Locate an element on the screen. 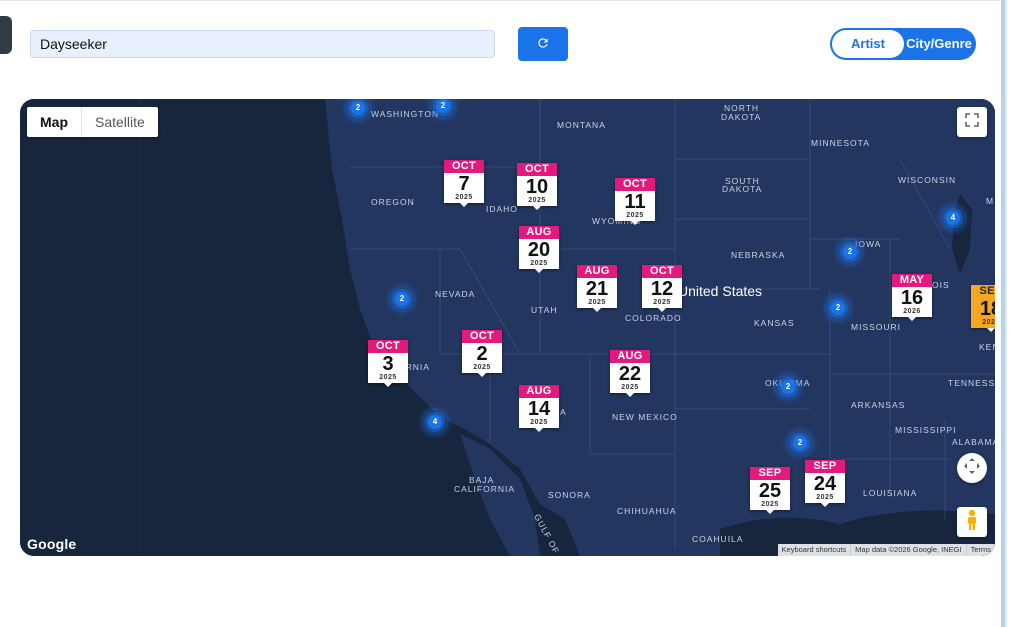 This screenshot has height=627, width=1024. label-mississippi: MISSISSIPPI is located at coordinates (926, 430).